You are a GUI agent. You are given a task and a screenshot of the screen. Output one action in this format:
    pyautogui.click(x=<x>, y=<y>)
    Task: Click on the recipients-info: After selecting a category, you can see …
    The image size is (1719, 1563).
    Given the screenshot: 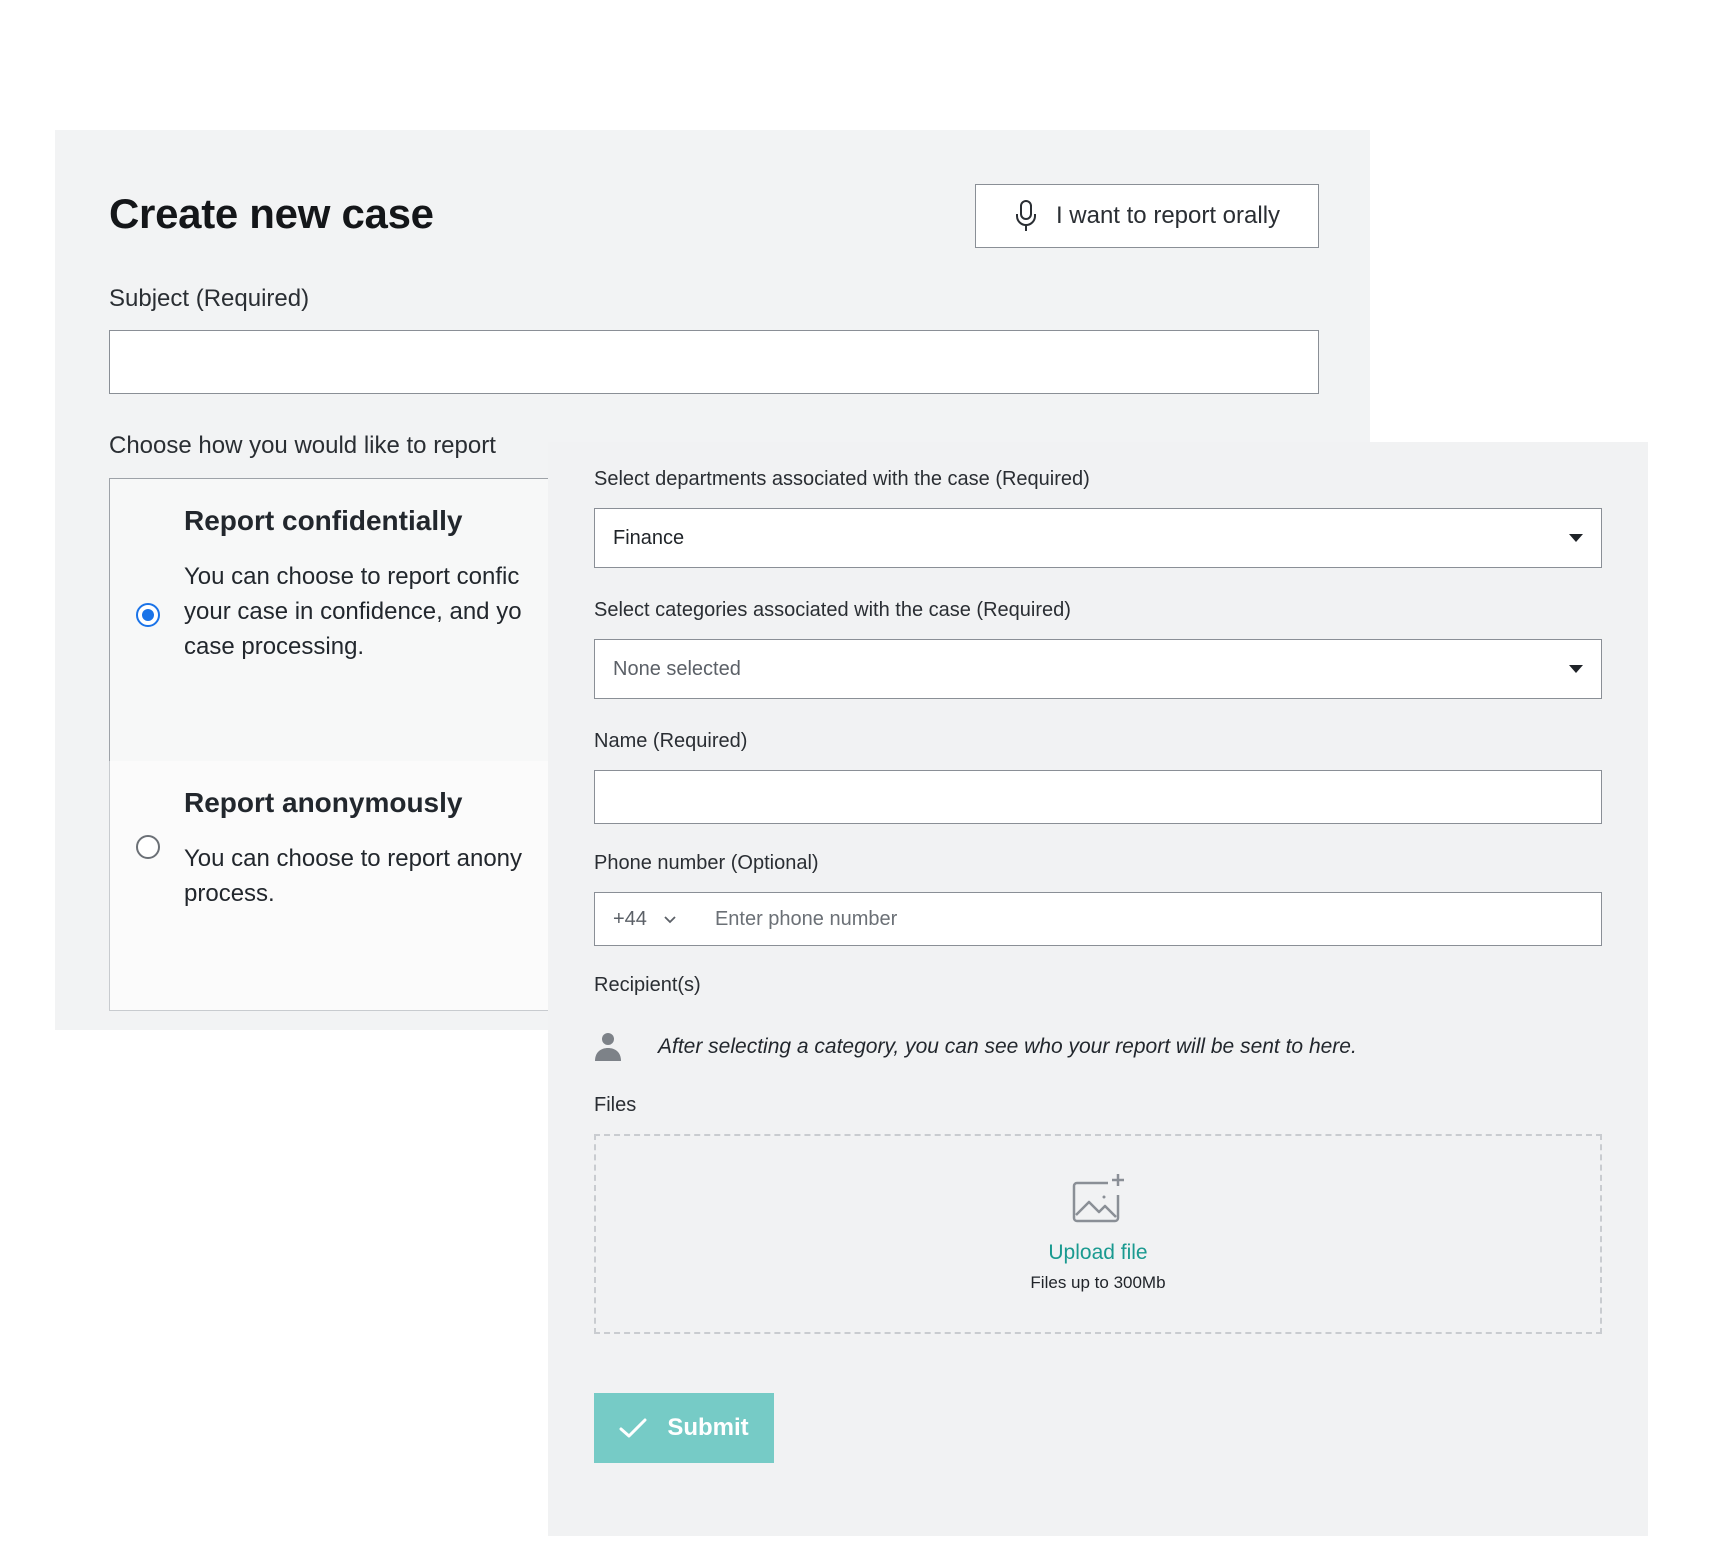 What is the action you would take?
    pyautogui.click(x=975, y=1047)
    